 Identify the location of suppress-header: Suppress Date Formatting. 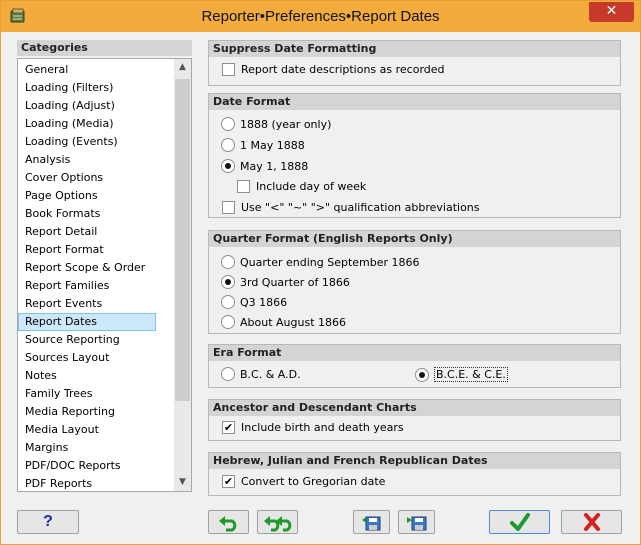
(414, 49).